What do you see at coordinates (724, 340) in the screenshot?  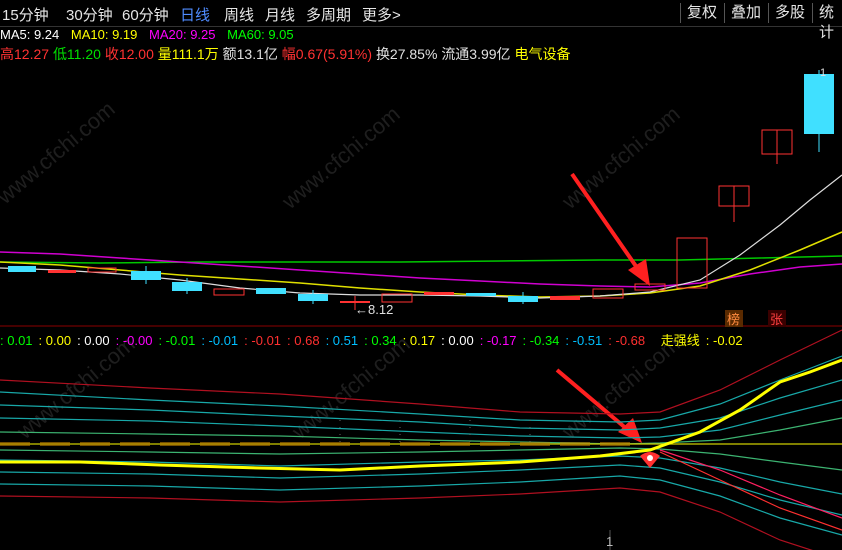 I see `strength-line-value: : -0.02` at bounding box center [724, 340].